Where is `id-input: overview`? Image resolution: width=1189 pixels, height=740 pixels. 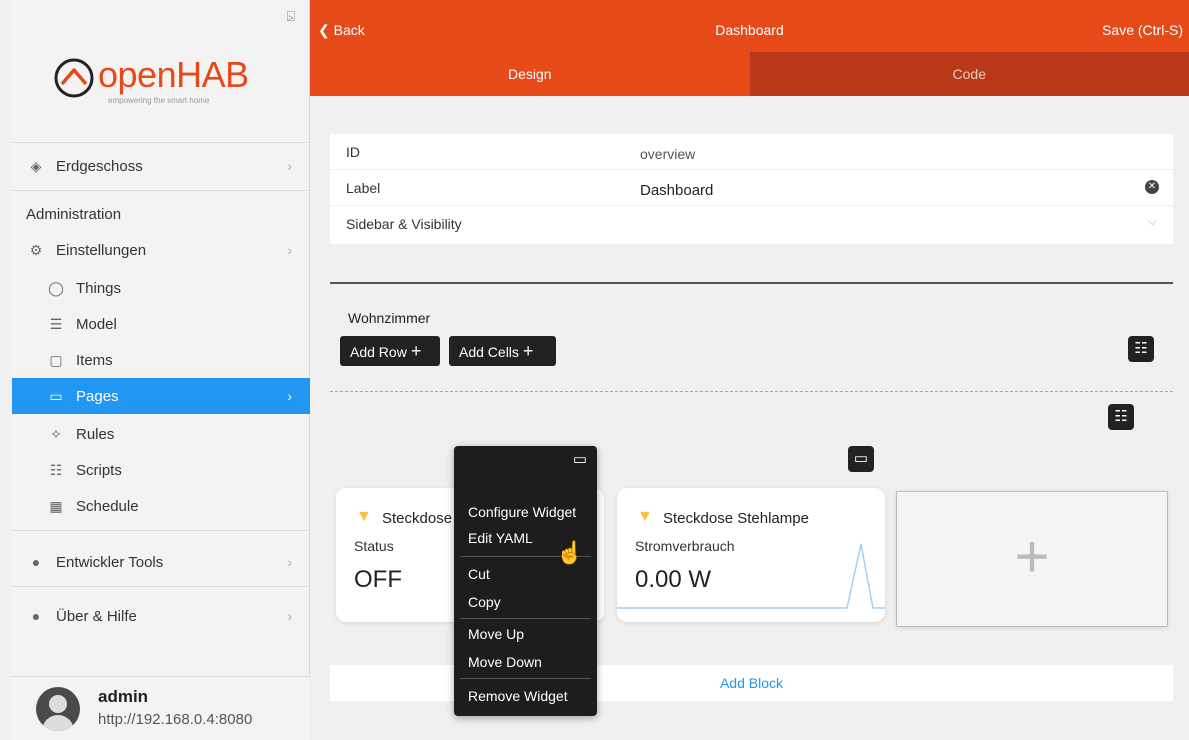
id-input: overview is located at coordinates (667, 154).